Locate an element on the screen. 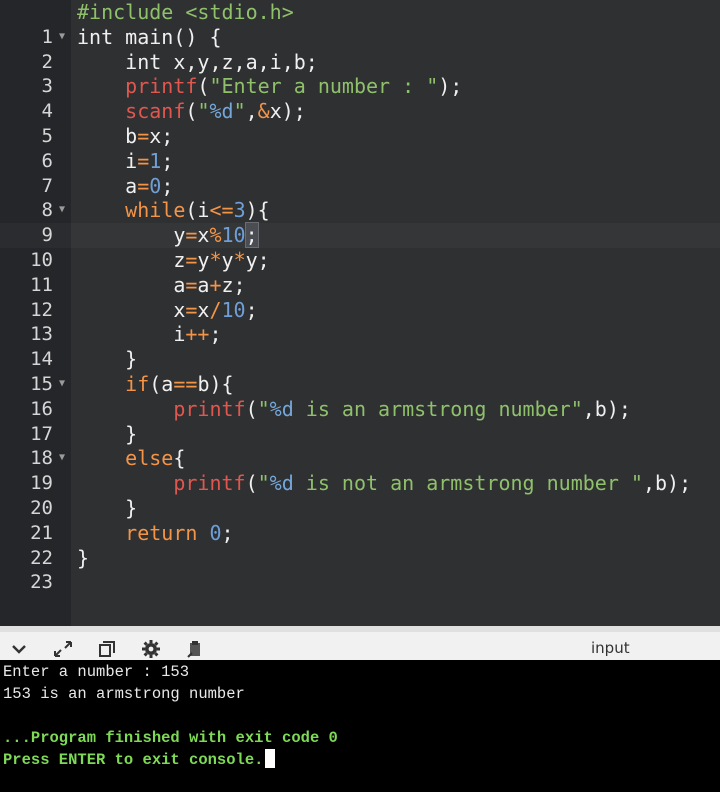 The height and width of the screenshot is (792, 720). console-cursor is located at coordinates (270, 758).